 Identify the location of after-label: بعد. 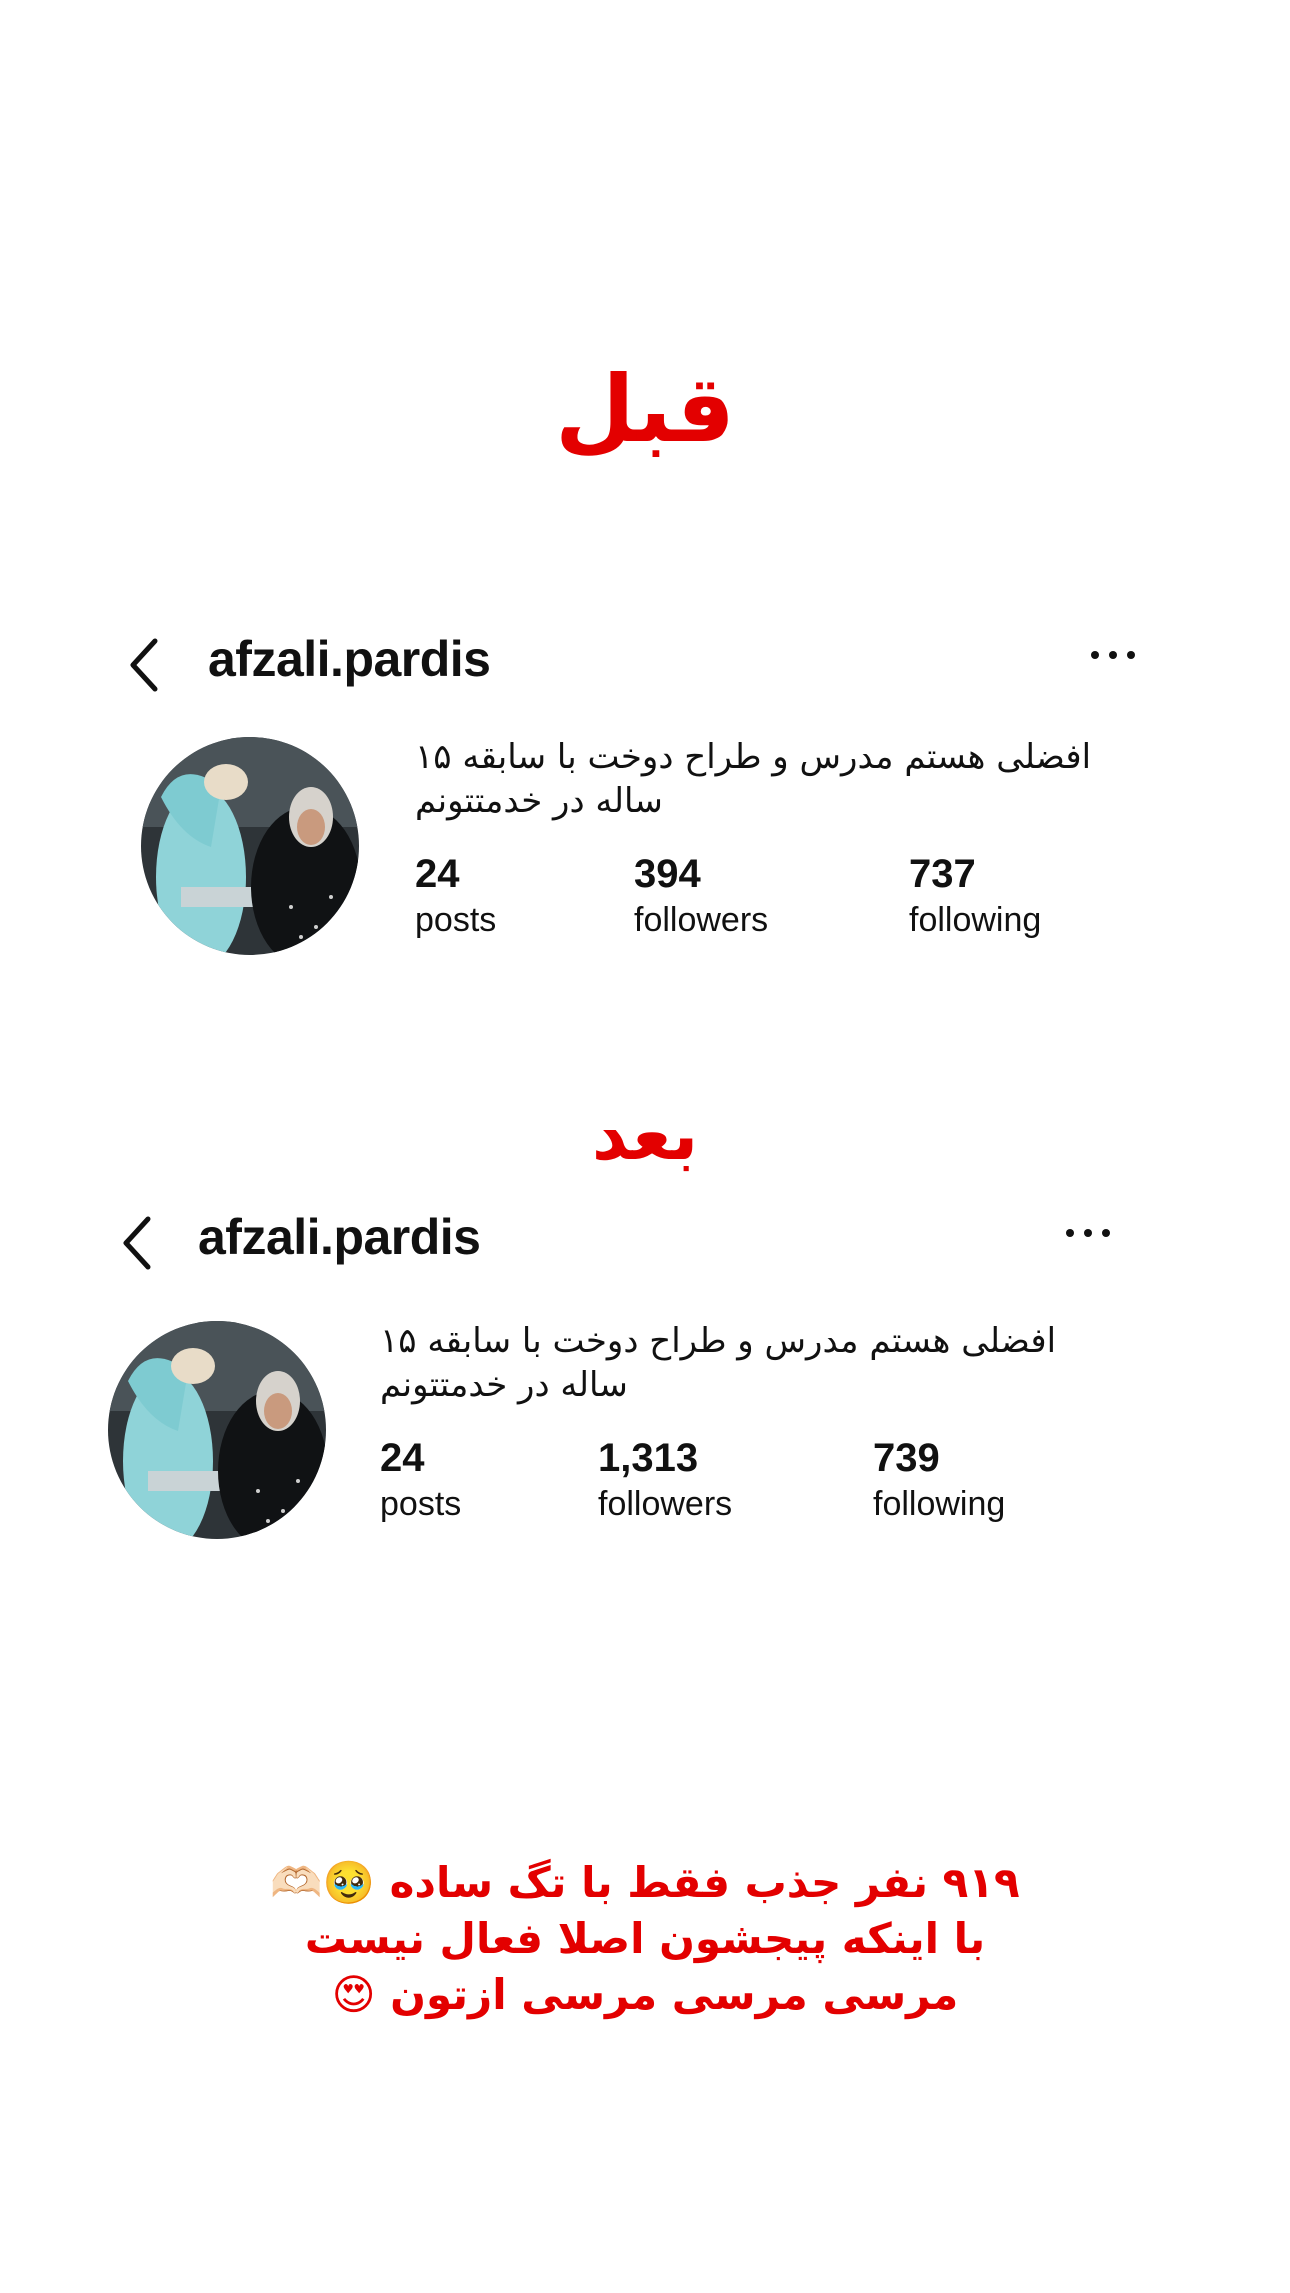
(645, 1135).